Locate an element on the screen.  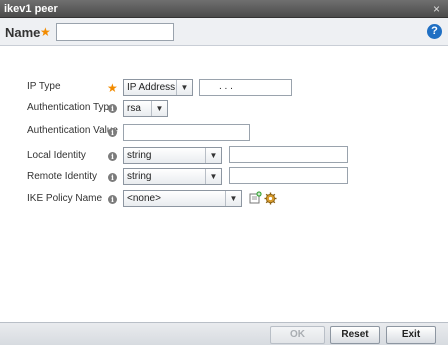
ip-address-value: . . . is located at coordinates (226, 86).